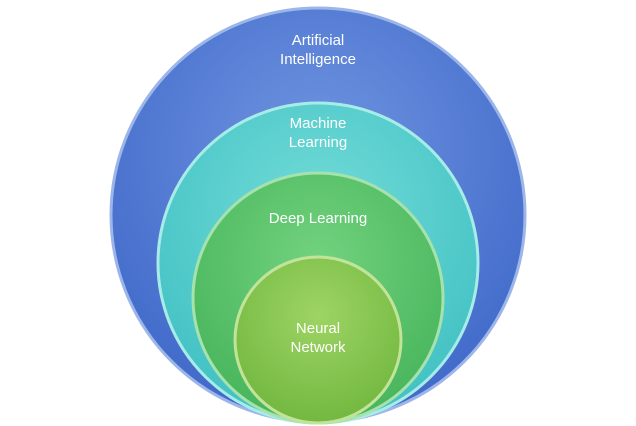 The width and height of the screenshot is (636, 426). What do you see at coordinates (318, 40) in the screenshot?
I see `artificial-intelligence-label-line: Artificial` at bounding box center [318, 40].